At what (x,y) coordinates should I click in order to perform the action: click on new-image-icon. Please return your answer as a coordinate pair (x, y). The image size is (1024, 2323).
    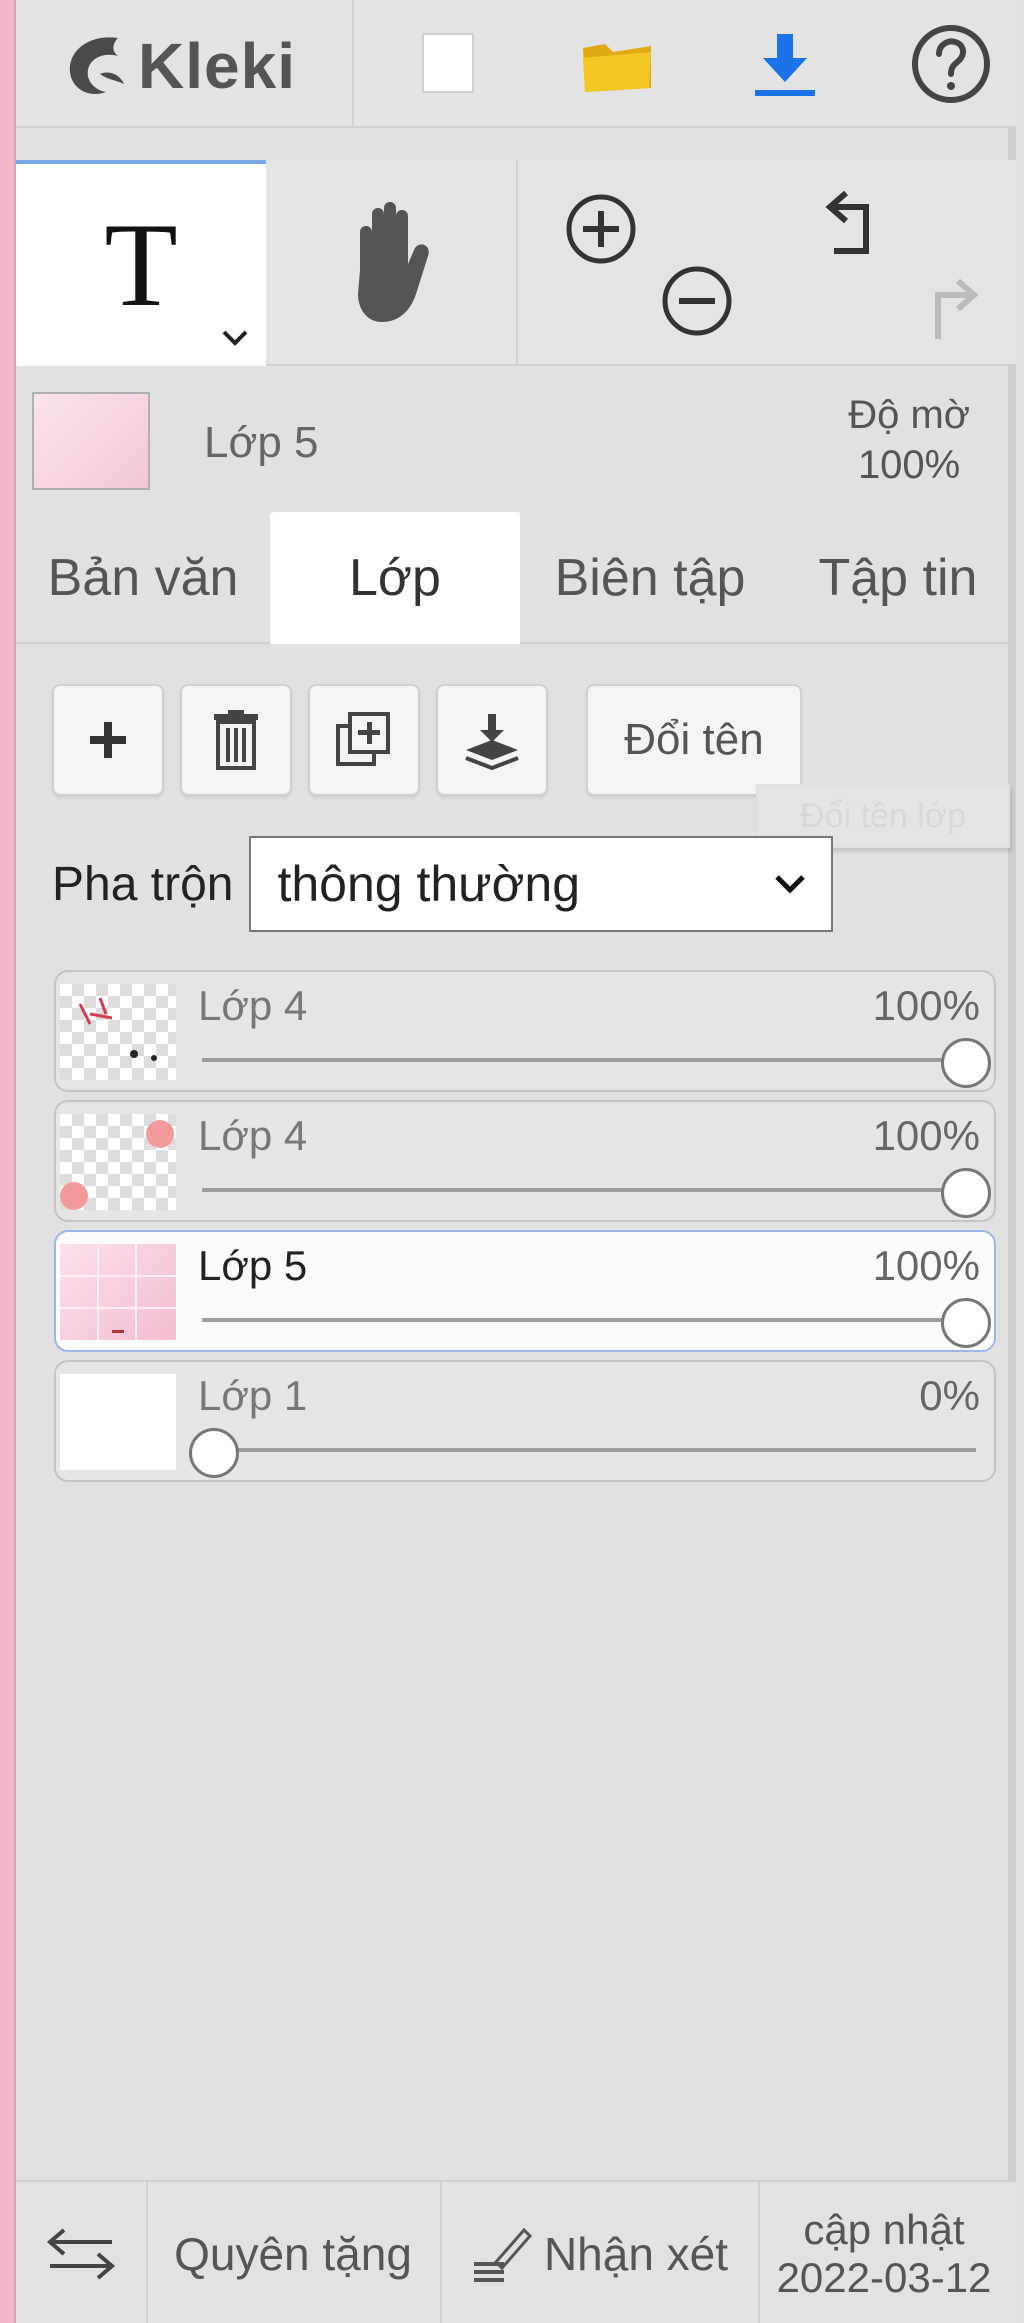
    Looking at the image, I should click on (448, 63).